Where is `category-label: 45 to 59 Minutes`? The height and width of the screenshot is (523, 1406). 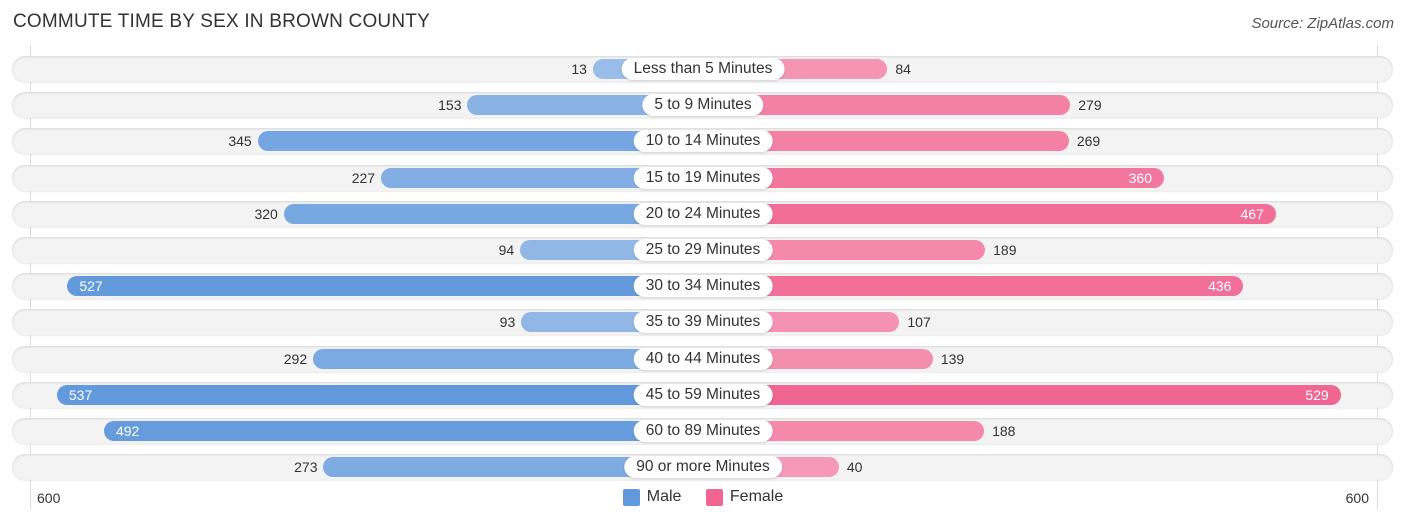
category-label: 45 to 59 Minutes is located at coordinates (703, 394).